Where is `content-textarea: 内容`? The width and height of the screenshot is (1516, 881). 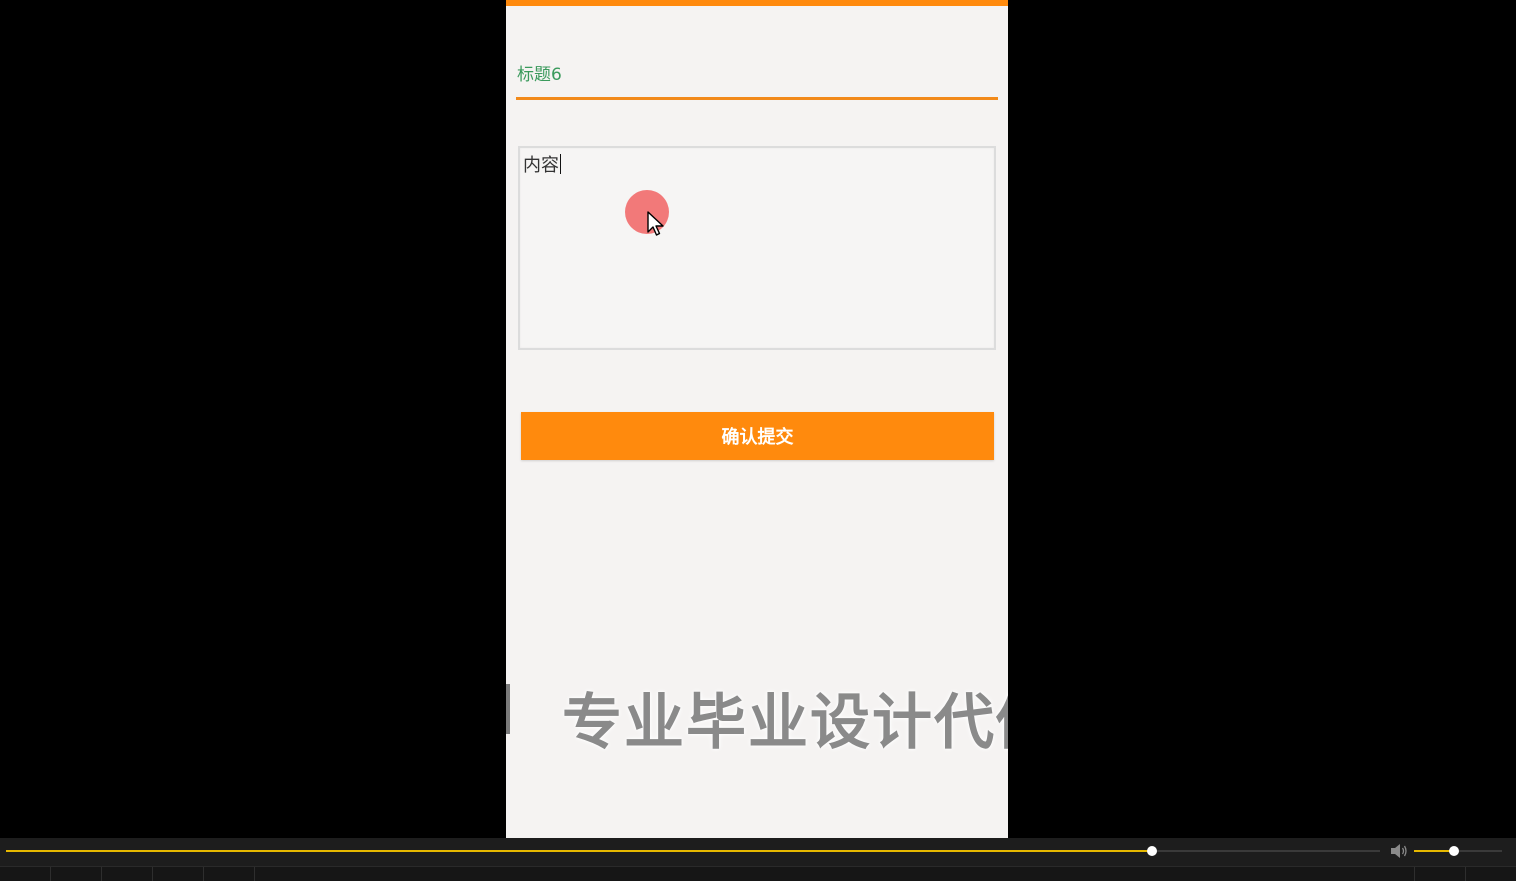
content-textarea: 内容 is located at coordinates (757, 248).